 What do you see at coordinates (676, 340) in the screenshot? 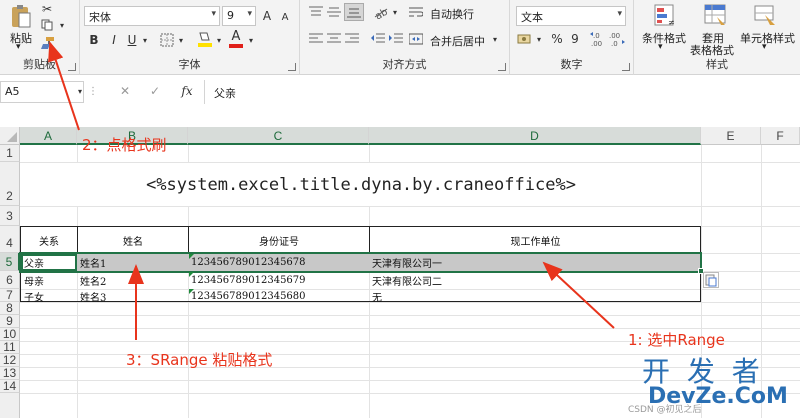
I see `annotation-step1: 1: 选中Range` at bounding box center [676, 340].